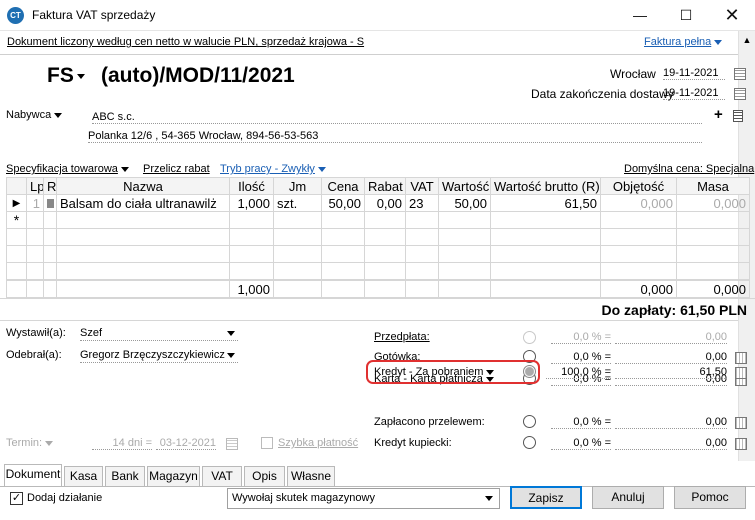 The width and height of the screenshot is (755, 520). What do you see at coordinates (122, 443) in the screenshot?
I see `term-days: 14 dni =` at bounding box center [122, 443].